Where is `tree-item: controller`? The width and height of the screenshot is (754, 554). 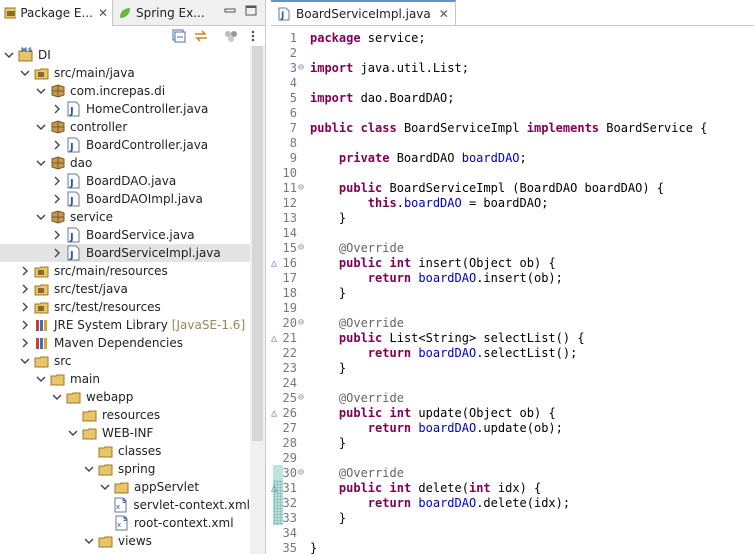
tree-item: controller is located at coordinates (125, 127).